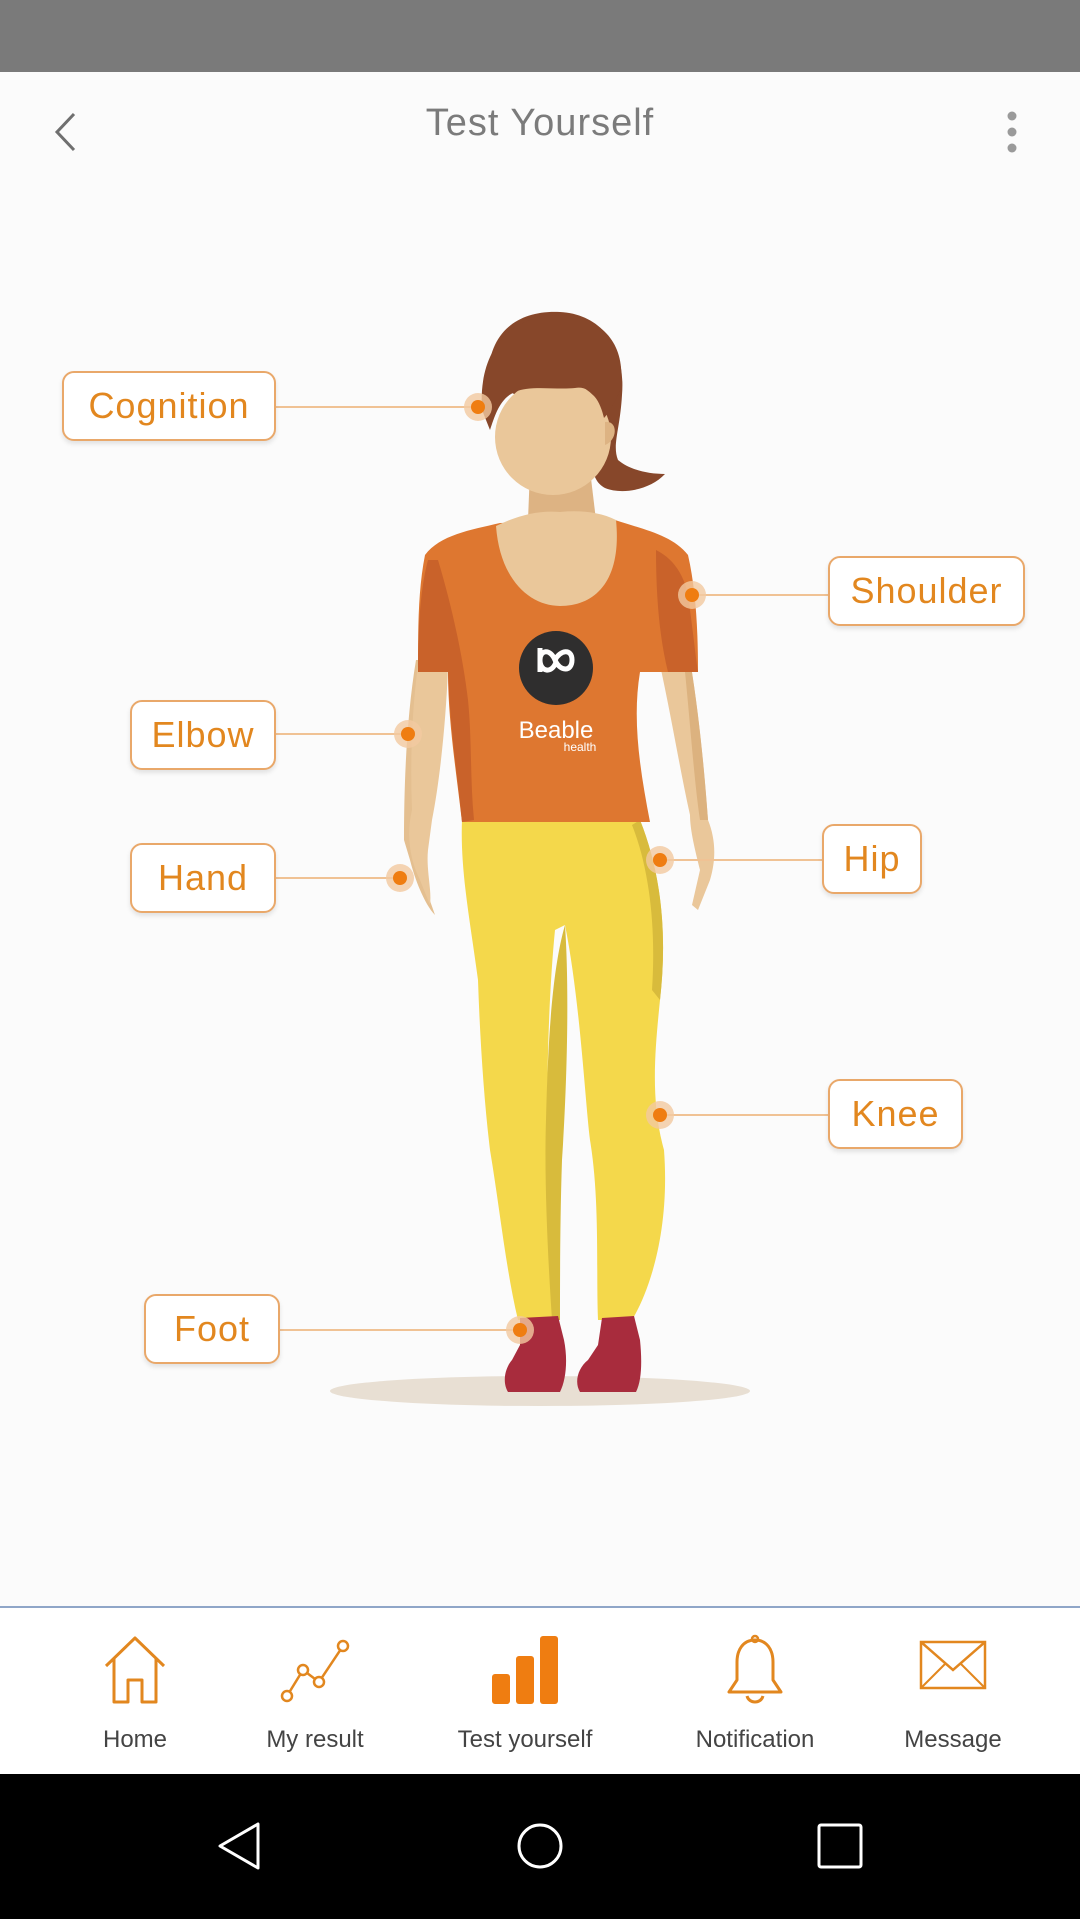  I want to click on cognition-label-button: Cognition, so click(169, 406).